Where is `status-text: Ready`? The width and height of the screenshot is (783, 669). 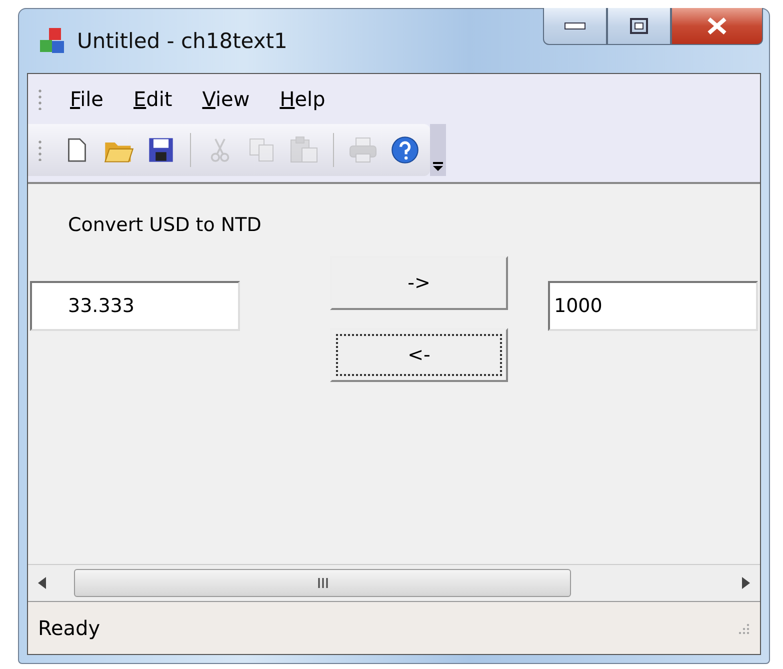 status-text: Ready is located at coordinates (69, 628).